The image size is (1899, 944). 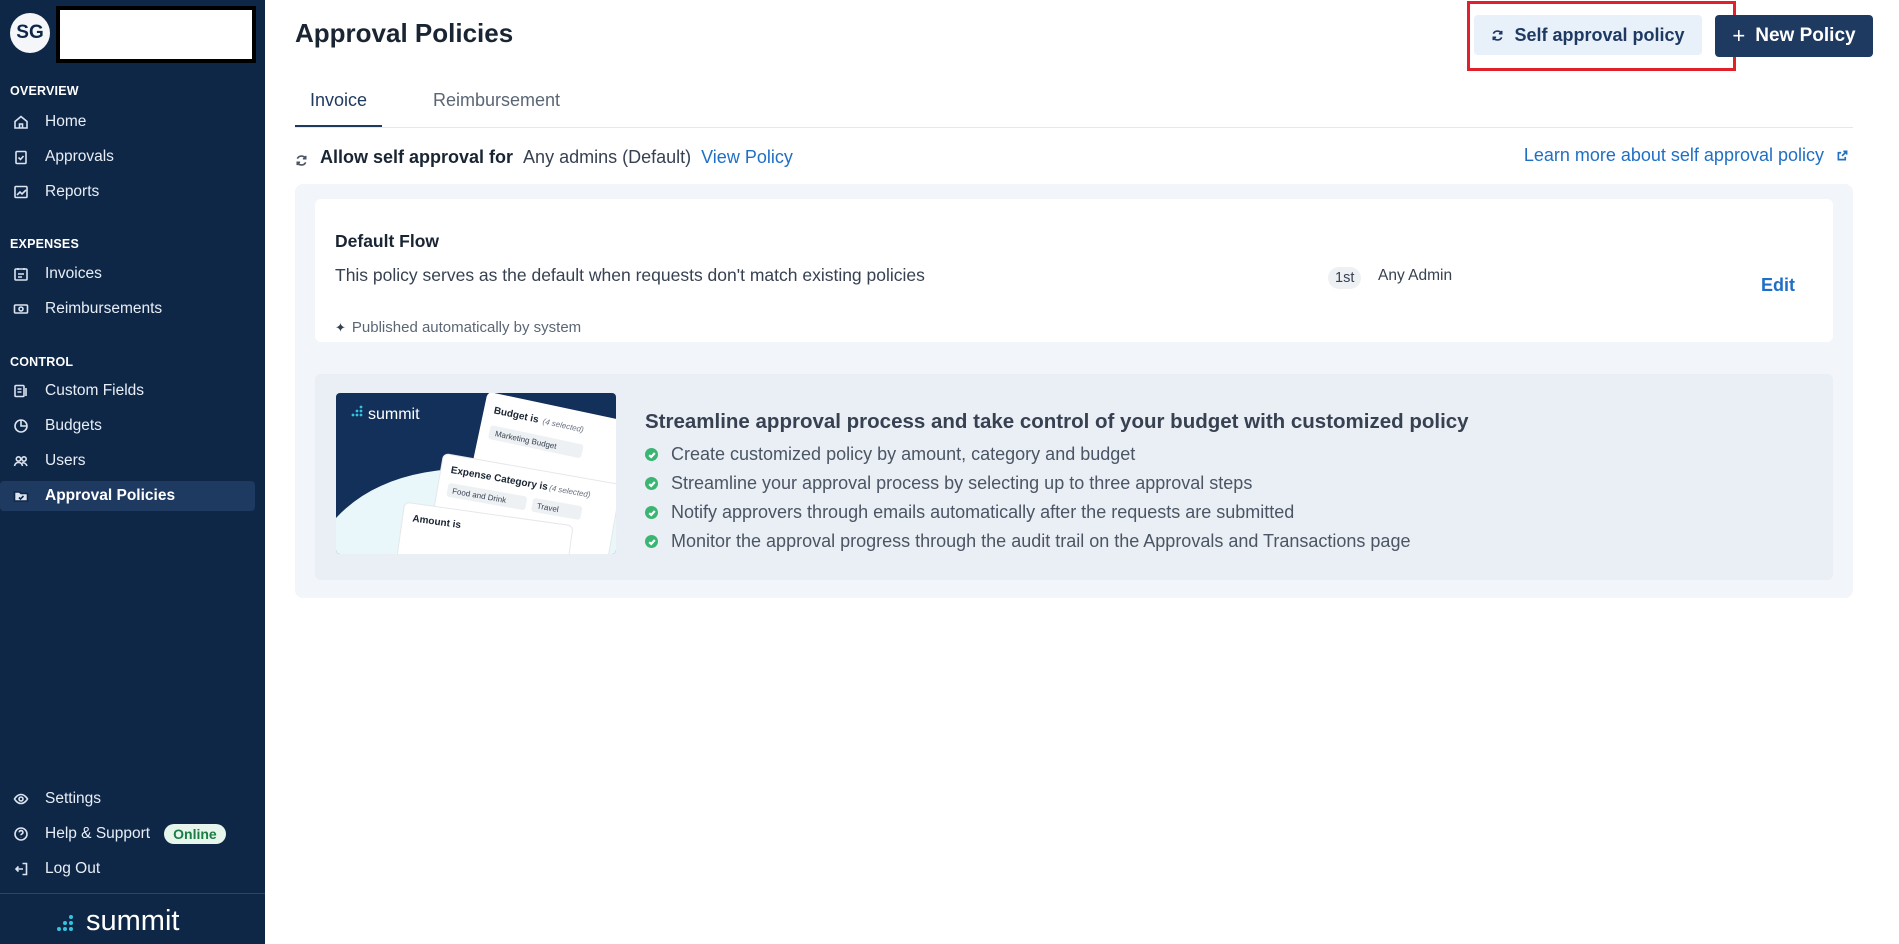 What do you see at coordinates (404, 33) in the screenshot?
I see `page-title: Approval Policies` at bounding box center [404, 33].